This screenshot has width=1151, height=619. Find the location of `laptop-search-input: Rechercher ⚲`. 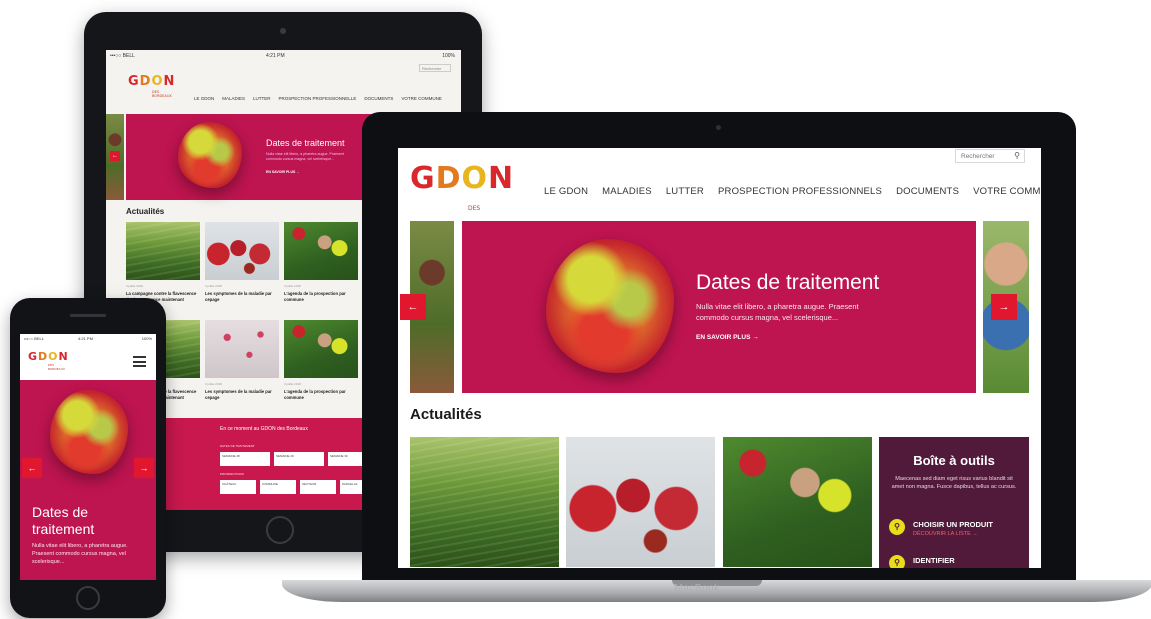

laptop-search-input: Rechercher ⚲ is located at coordinates (990, 156).